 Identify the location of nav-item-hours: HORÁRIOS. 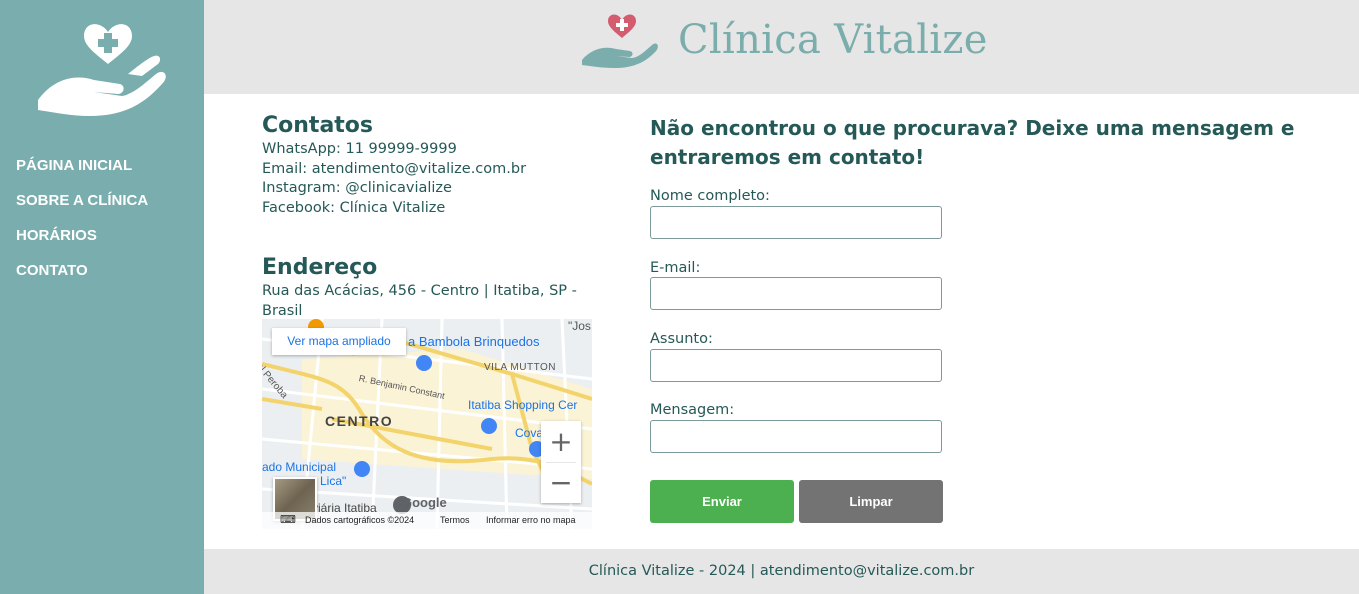
(82, 236).